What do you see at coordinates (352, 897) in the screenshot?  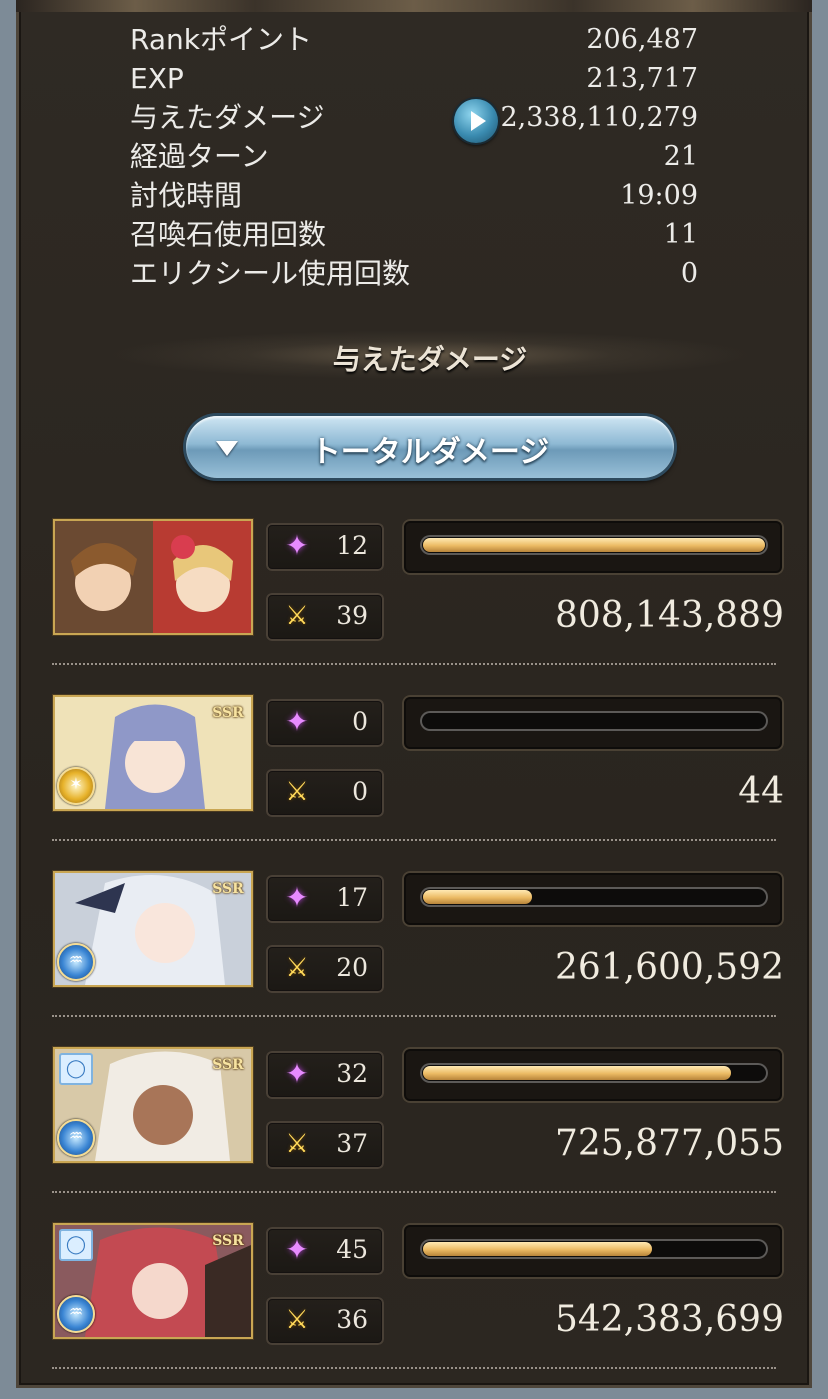 I see `skill-count: 17` at bounding box center [352, 897].